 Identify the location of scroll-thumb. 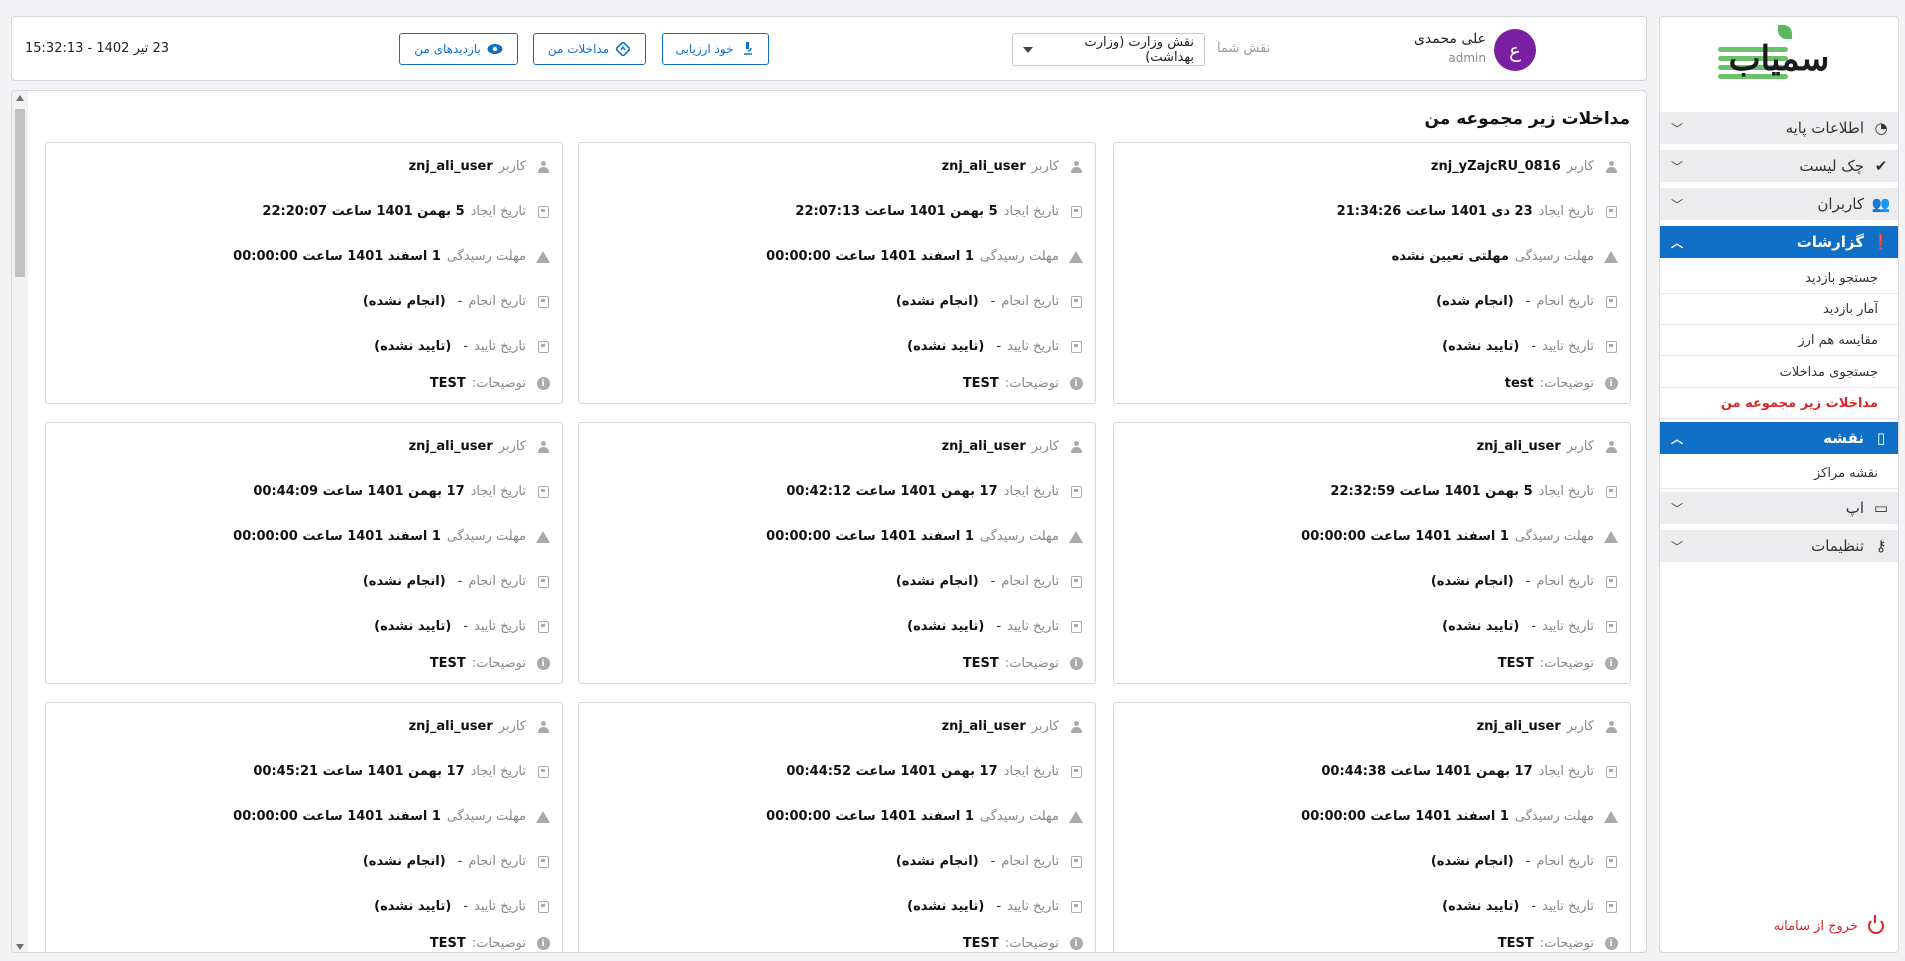
(20, 193).